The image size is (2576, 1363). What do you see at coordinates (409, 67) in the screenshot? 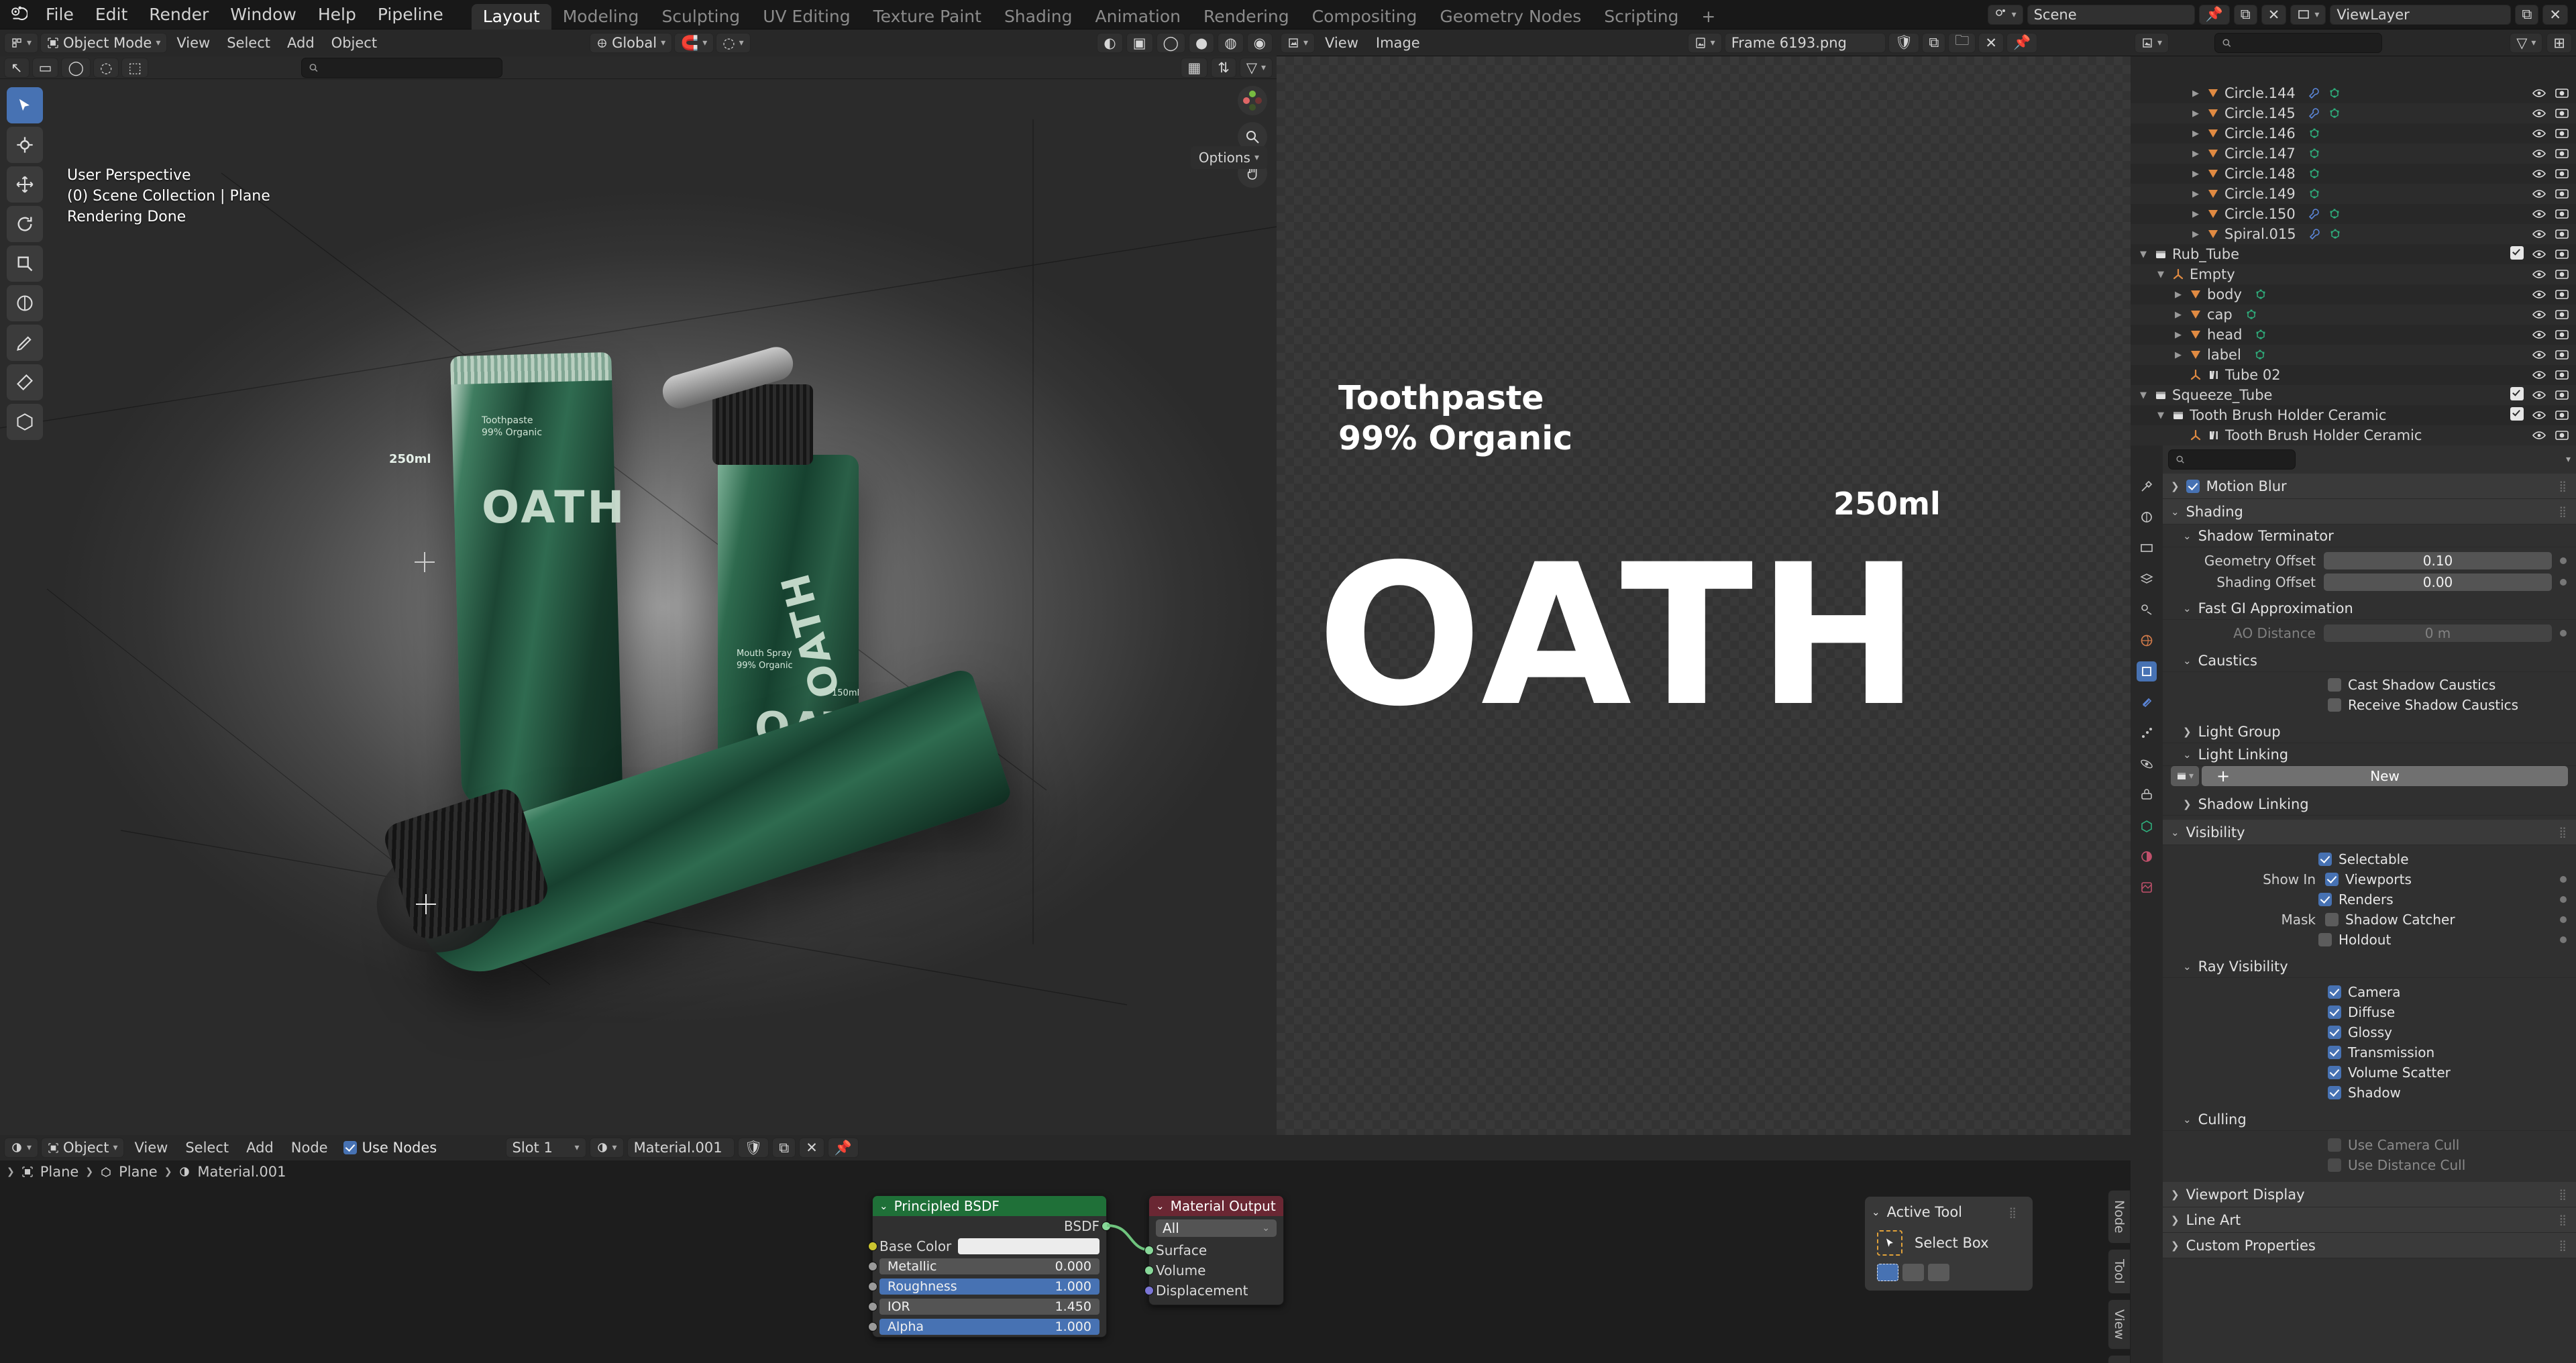
I see `viewport-search-input` at bounding box center [409, 67].